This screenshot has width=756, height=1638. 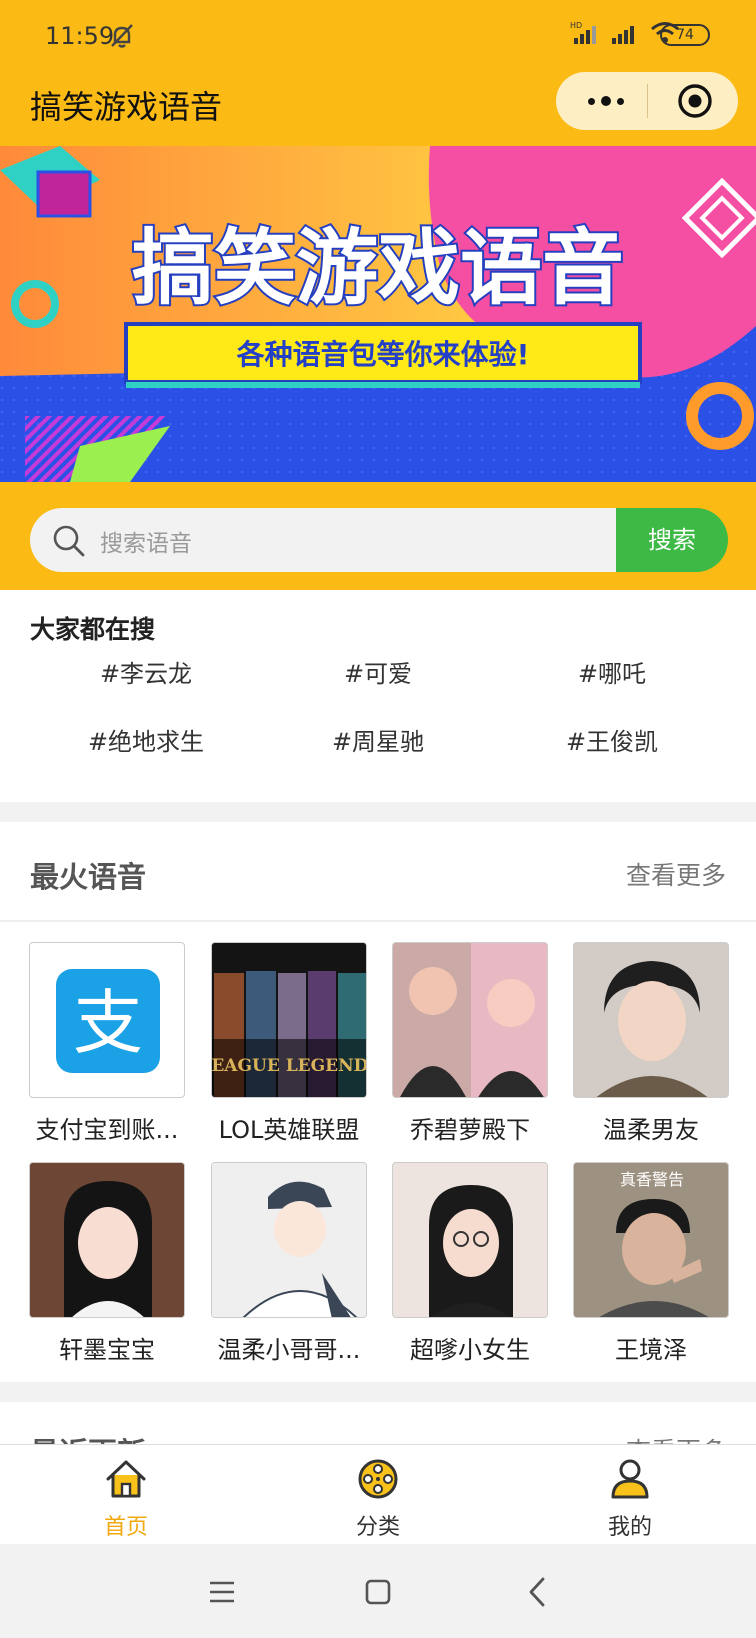 I want to click on tab-label: 首页, so click(x=125, y=1527).